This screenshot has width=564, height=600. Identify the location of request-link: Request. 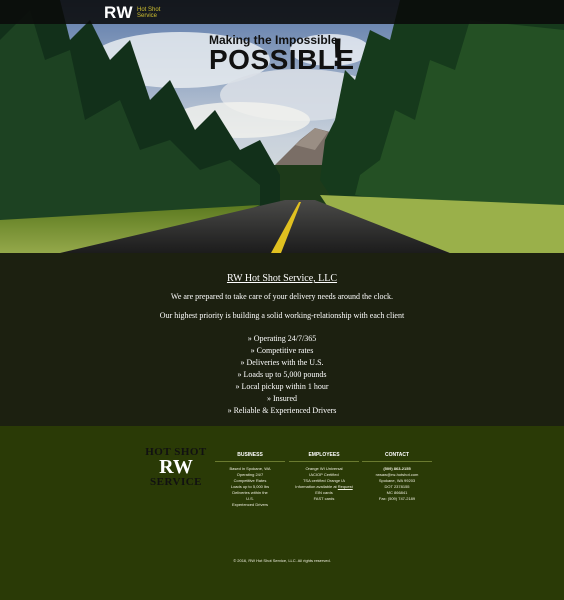
(345, 486).